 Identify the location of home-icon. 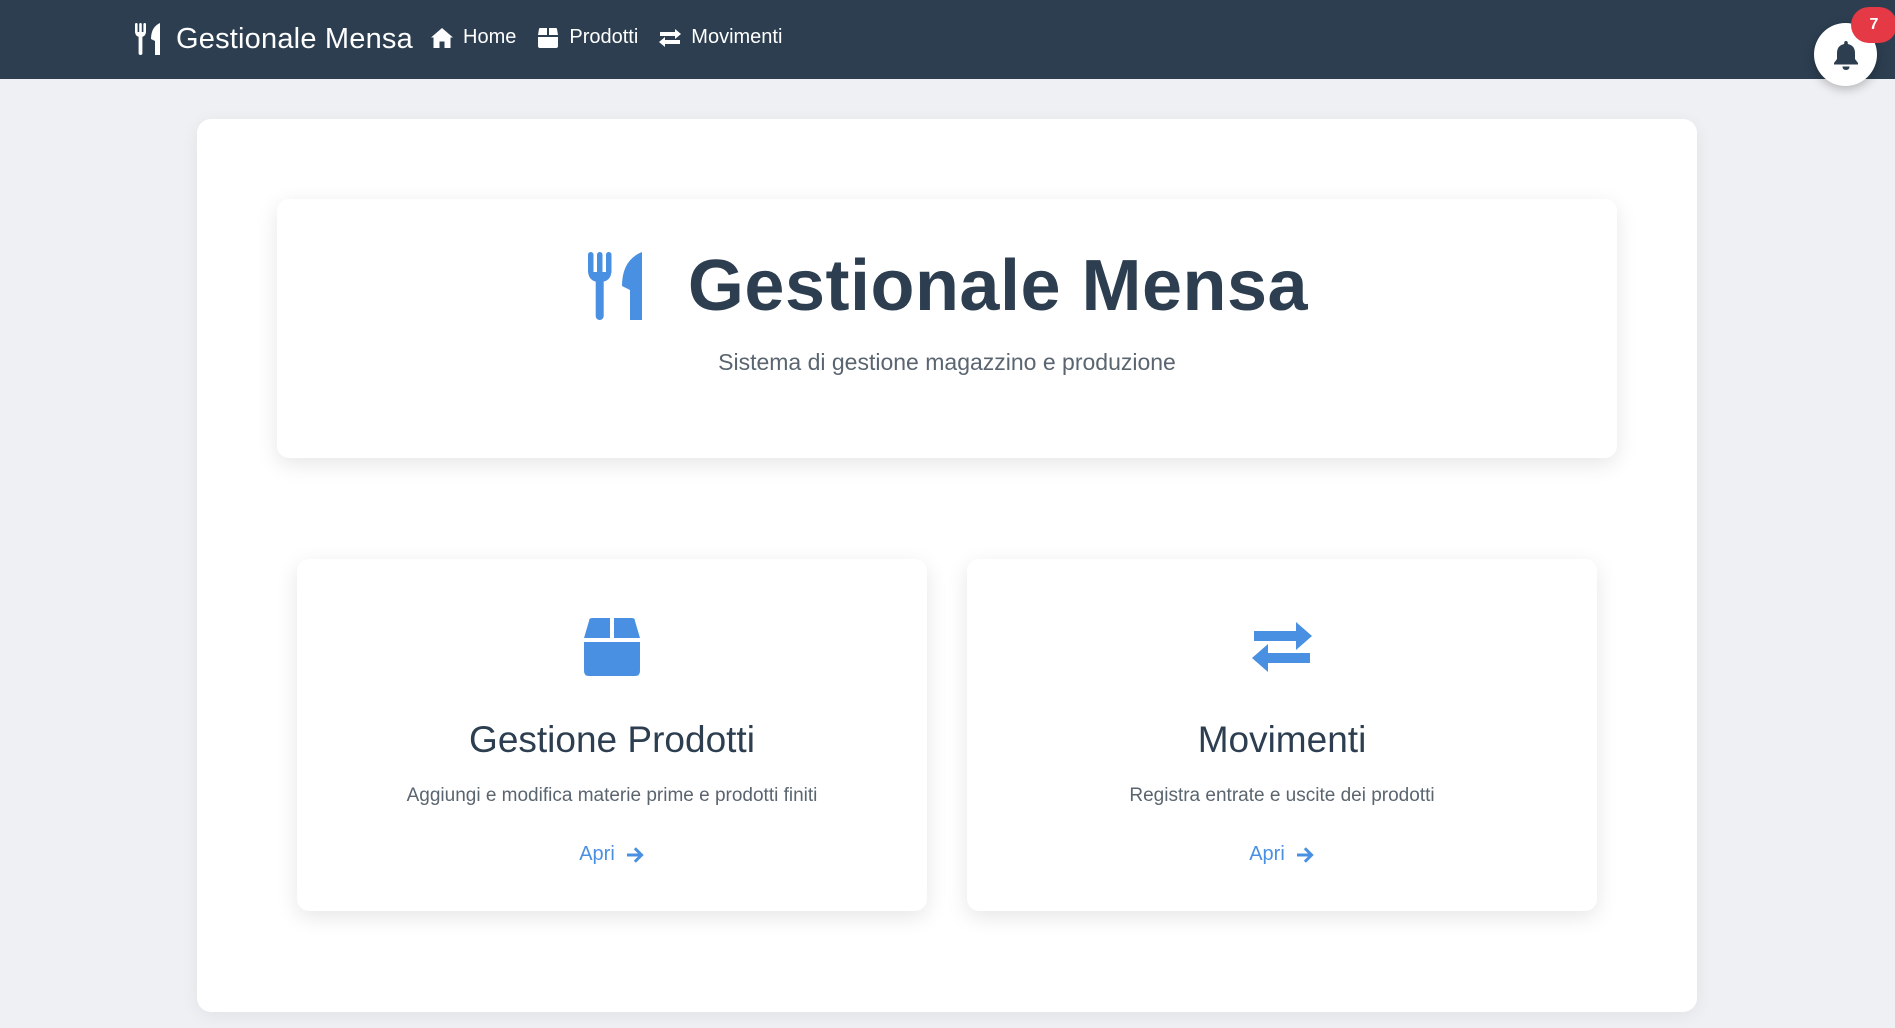
(442, 37).